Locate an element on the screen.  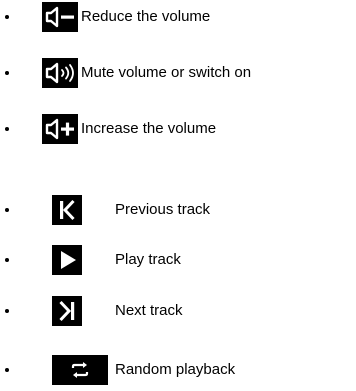
list-item-random-playback: Random playback is located at coordinates (178, 370).